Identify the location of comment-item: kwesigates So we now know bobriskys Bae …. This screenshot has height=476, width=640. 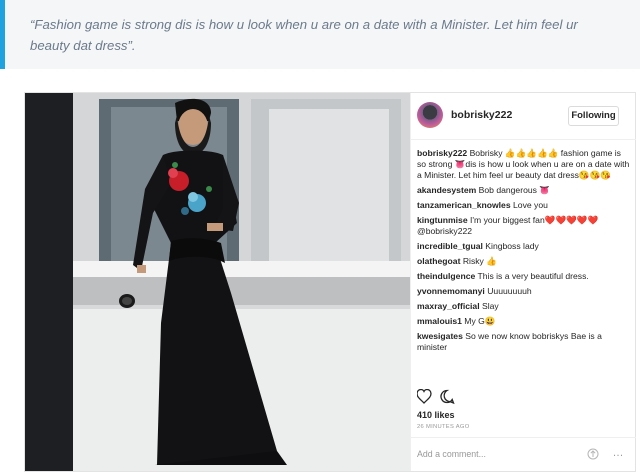
(524, 342).